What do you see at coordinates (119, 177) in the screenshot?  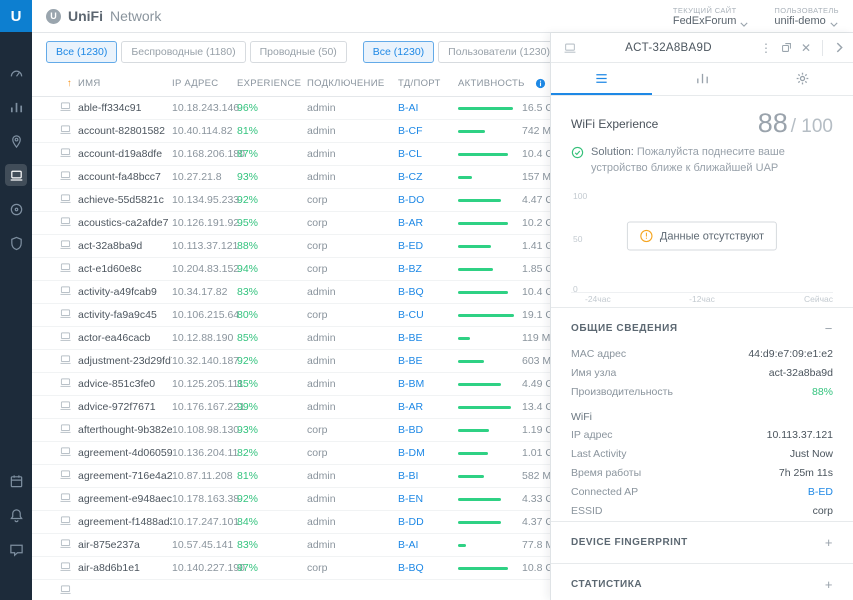 I see `client-name: account-fa48bcc7` at bounding box center [119, 177].